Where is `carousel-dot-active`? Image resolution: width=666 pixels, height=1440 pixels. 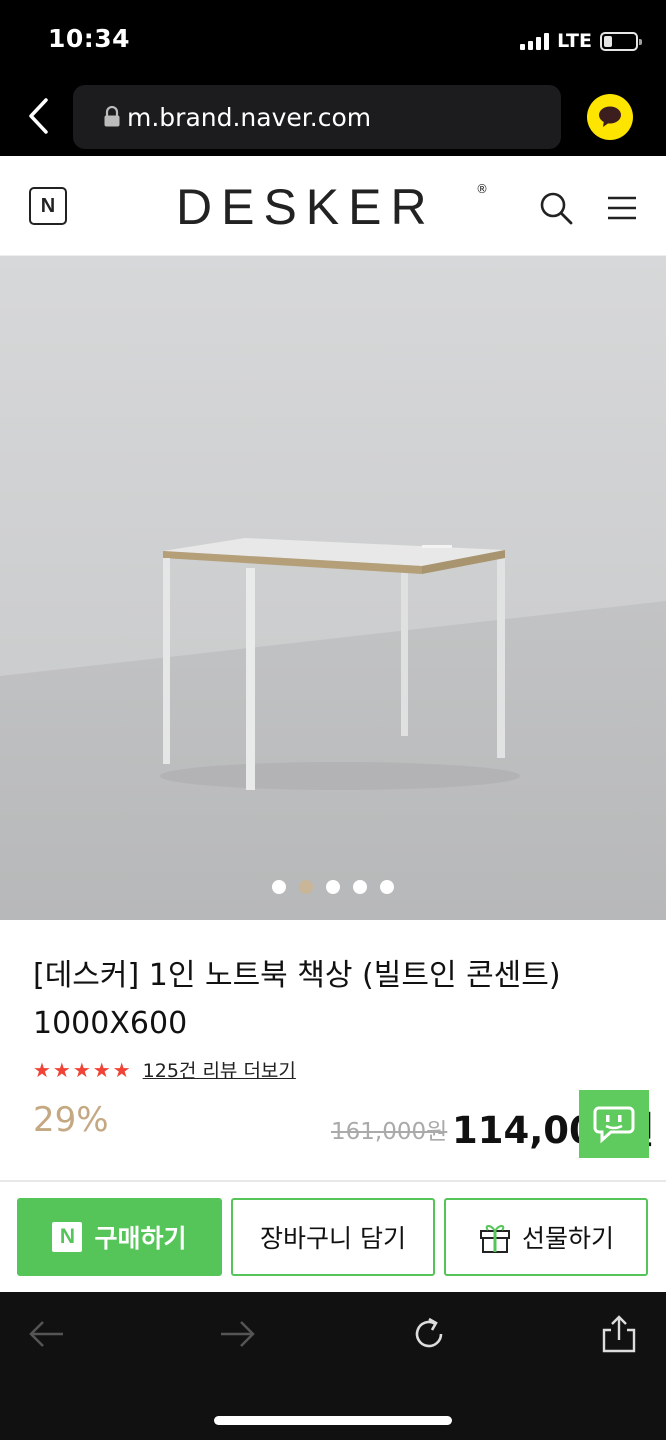
carousel-dot-active is located at coordinates (306, 887).